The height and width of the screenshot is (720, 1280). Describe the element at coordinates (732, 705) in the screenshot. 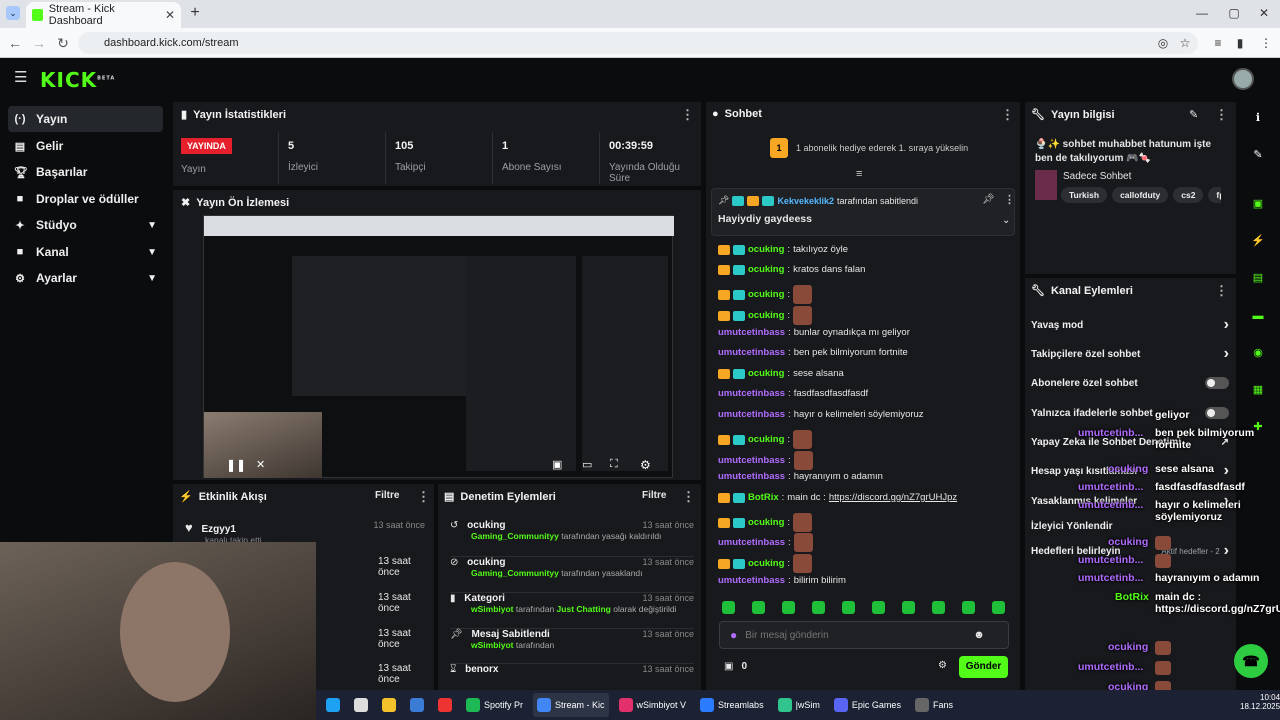

I see `taskbar-app: Streamlabs` at that location.